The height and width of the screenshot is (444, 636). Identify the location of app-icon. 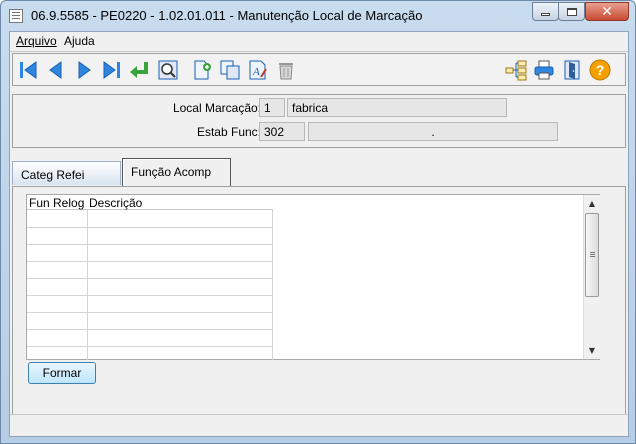
(16, 16).